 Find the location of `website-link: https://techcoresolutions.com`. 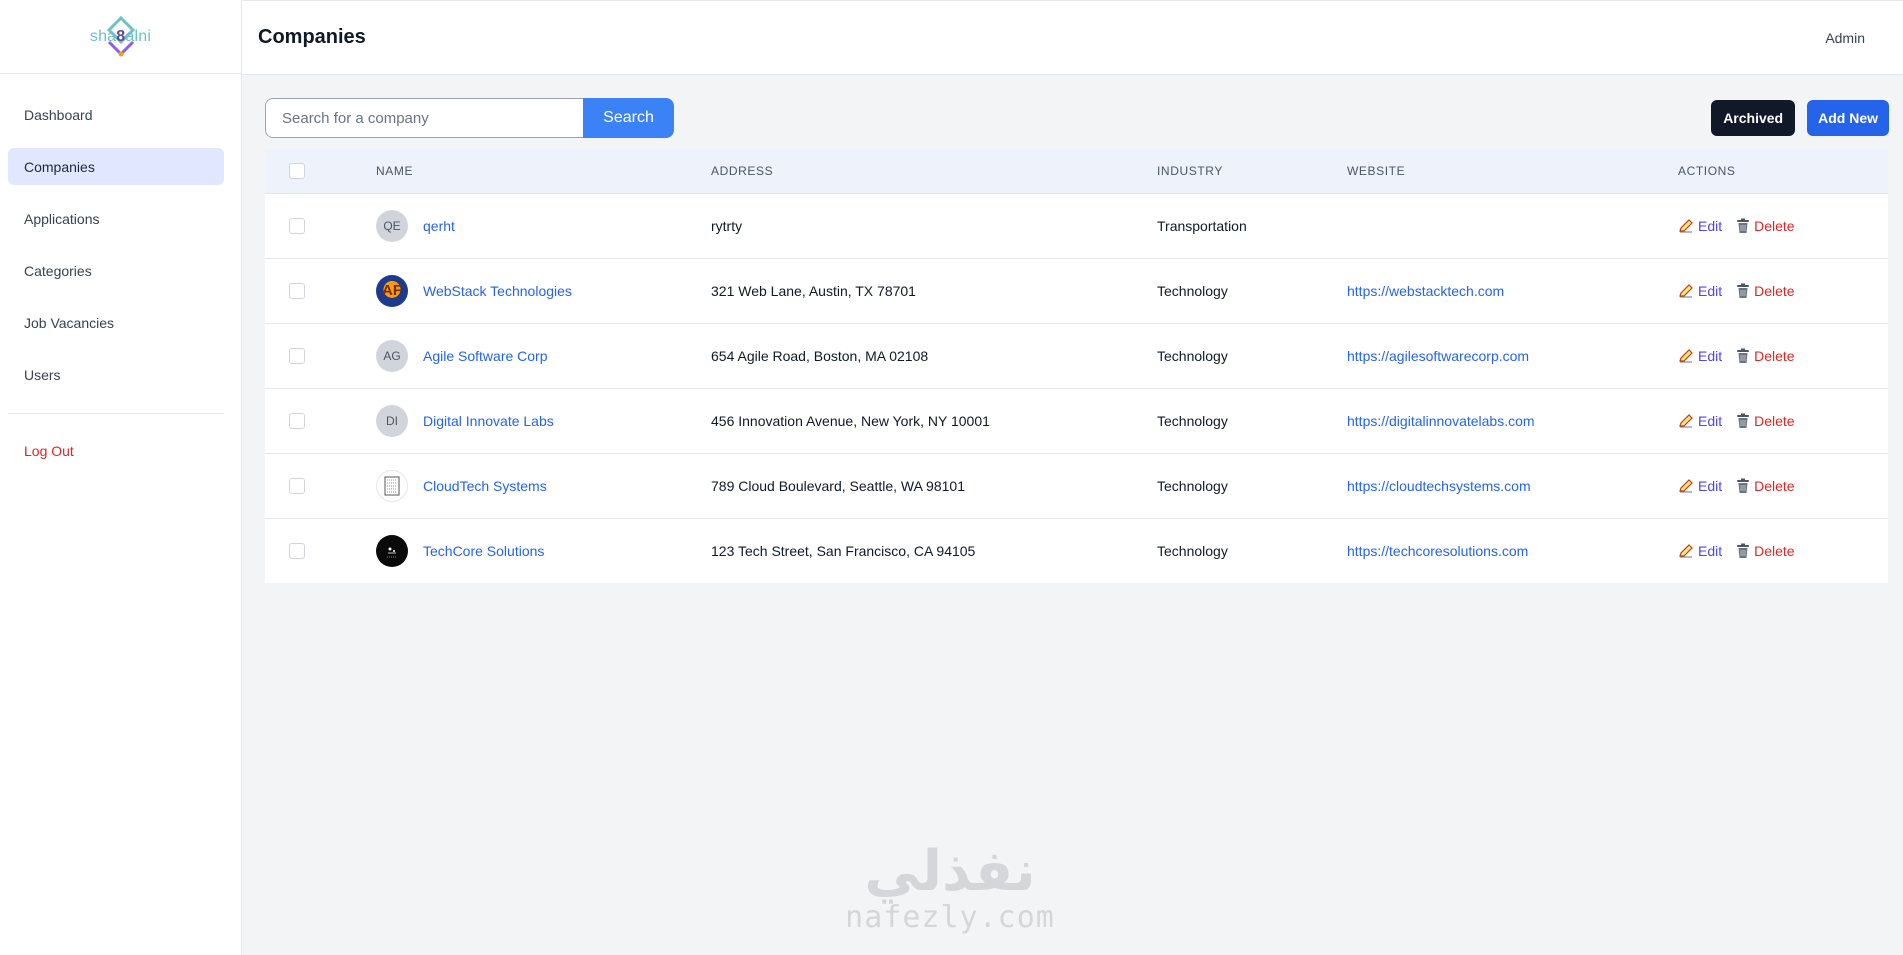

website-link: https://techcoresolutions.com is located at coordinates (1437, 551).